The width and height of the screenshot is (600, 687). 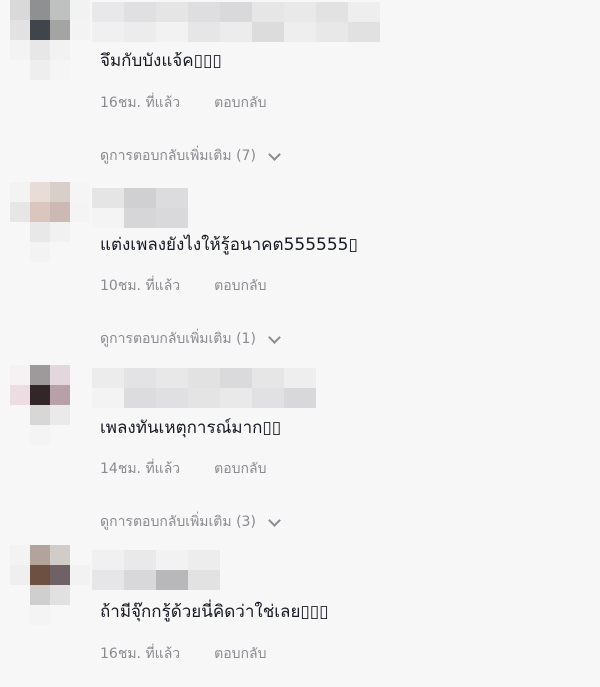 What do you see at coordinates (140, 469) in the screenshot?
I see `timestamp: 14ชม. ที่แล้ว` at bounding box center [140, 469].